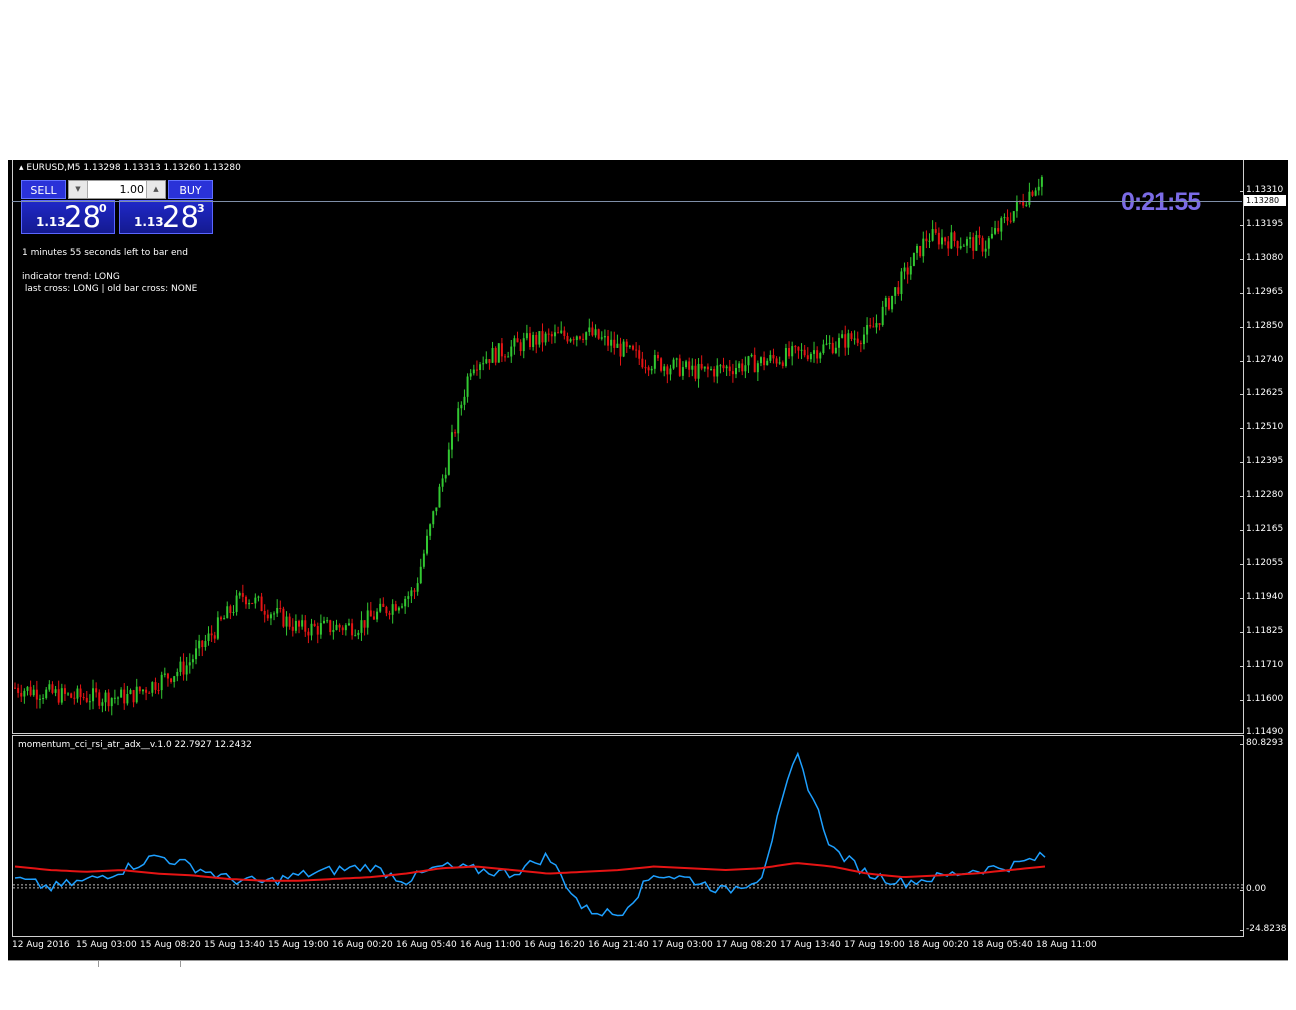  Describe the element at coordinates (190, 189) in the screenshot. I see `buy-button: BUY` at that location.